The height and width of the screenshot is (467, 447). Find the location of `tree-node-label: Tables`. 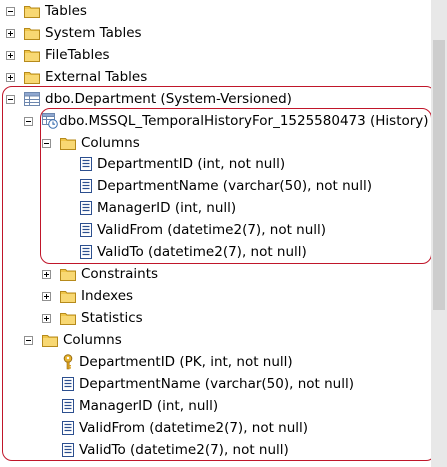

tree-node-label: Tables is located at coordinates (66, 11).